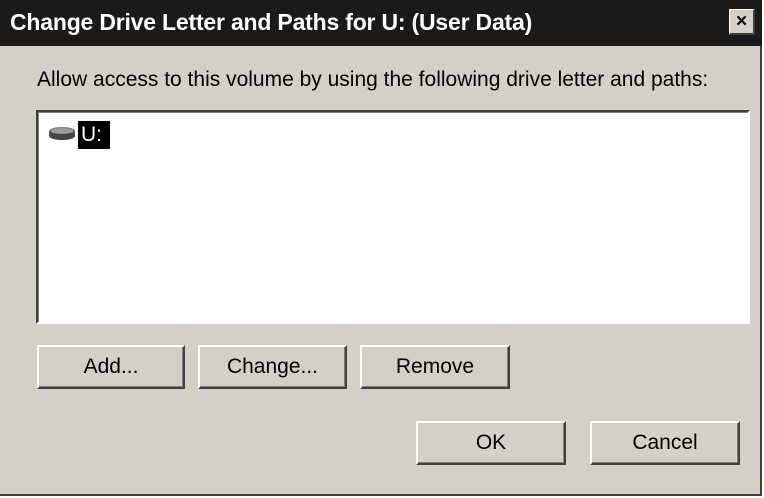  What do you see at coordinates (94, 135) in the screenshot?
I see `list-item-label: U:` at bounding box center [94, 135].